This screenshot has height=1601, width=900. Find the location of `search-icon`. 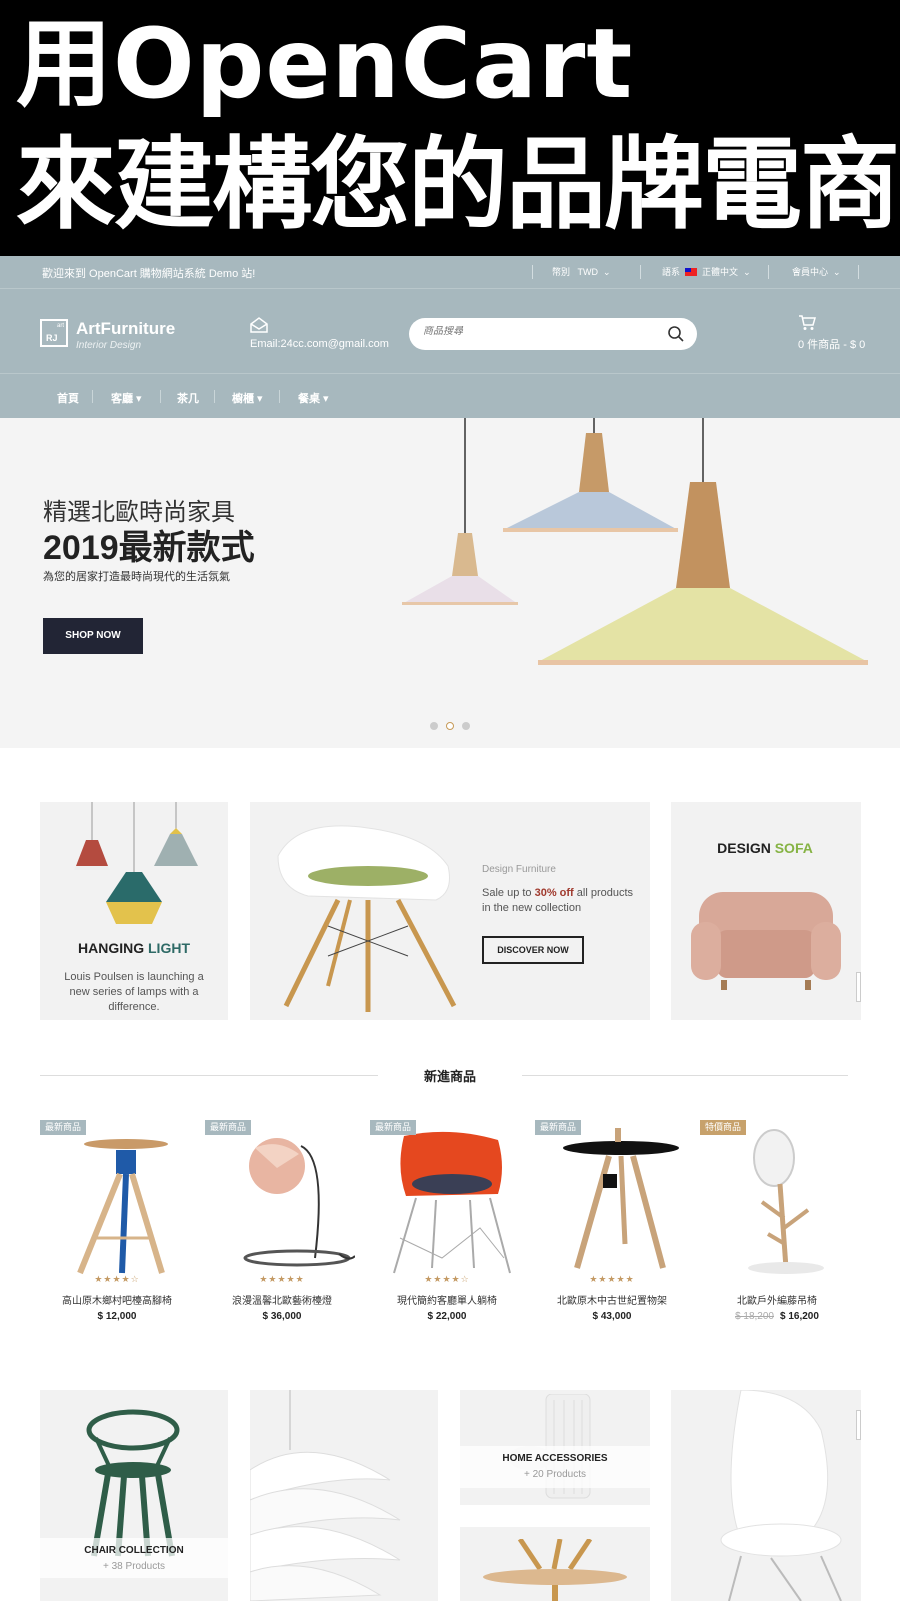

search-icon is located at coordinates (676, 334).